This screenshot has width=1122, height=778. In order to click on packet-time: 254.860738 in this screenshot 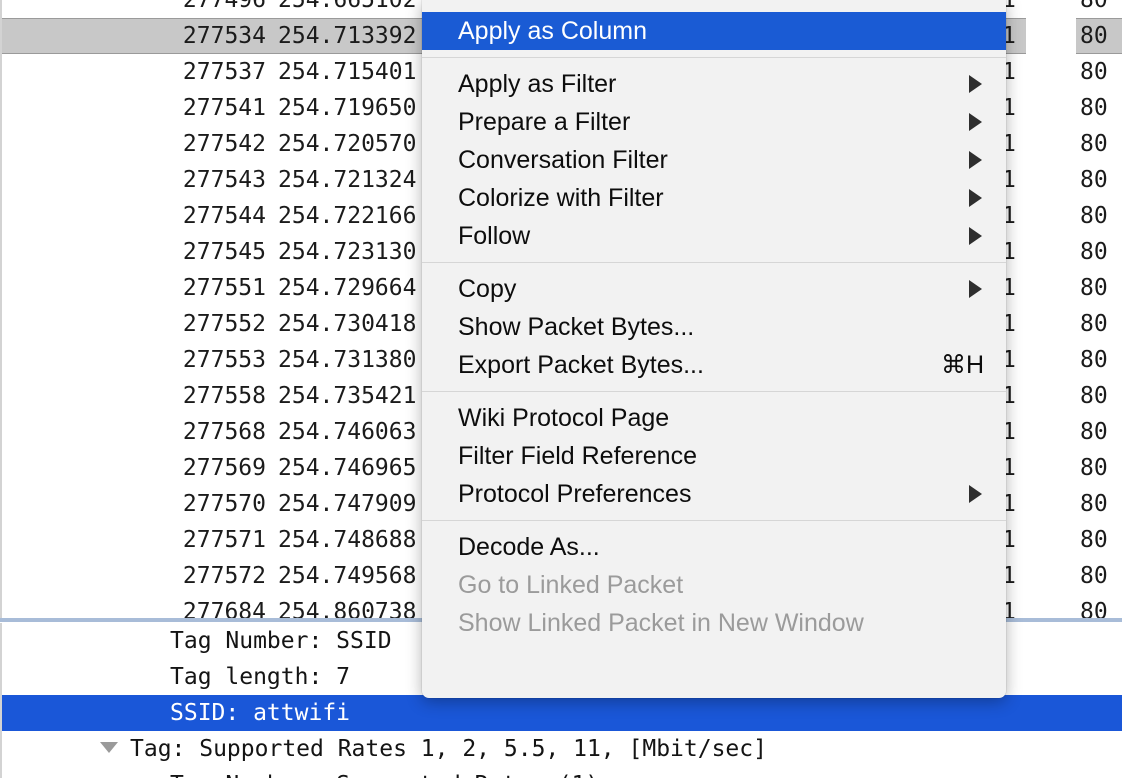, I will do `click(347, 609)`.